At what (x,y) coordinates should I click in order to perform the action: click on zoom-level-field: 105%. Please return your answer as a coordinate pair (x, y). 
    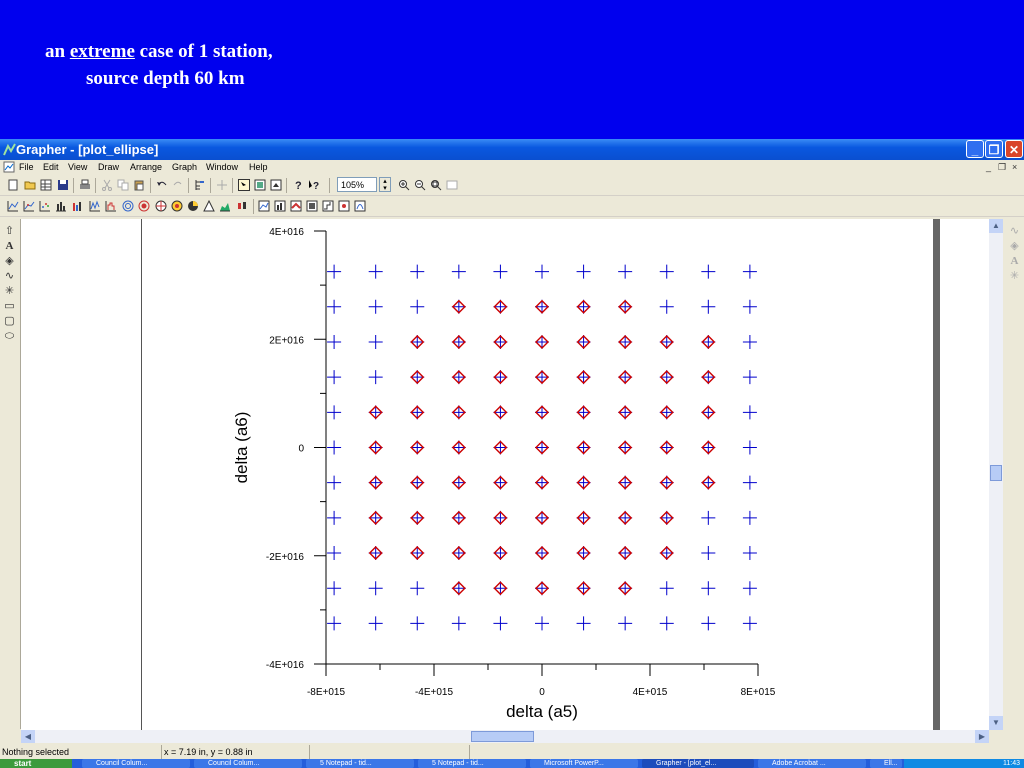
    Looking at the image, I should click on (357, 184).